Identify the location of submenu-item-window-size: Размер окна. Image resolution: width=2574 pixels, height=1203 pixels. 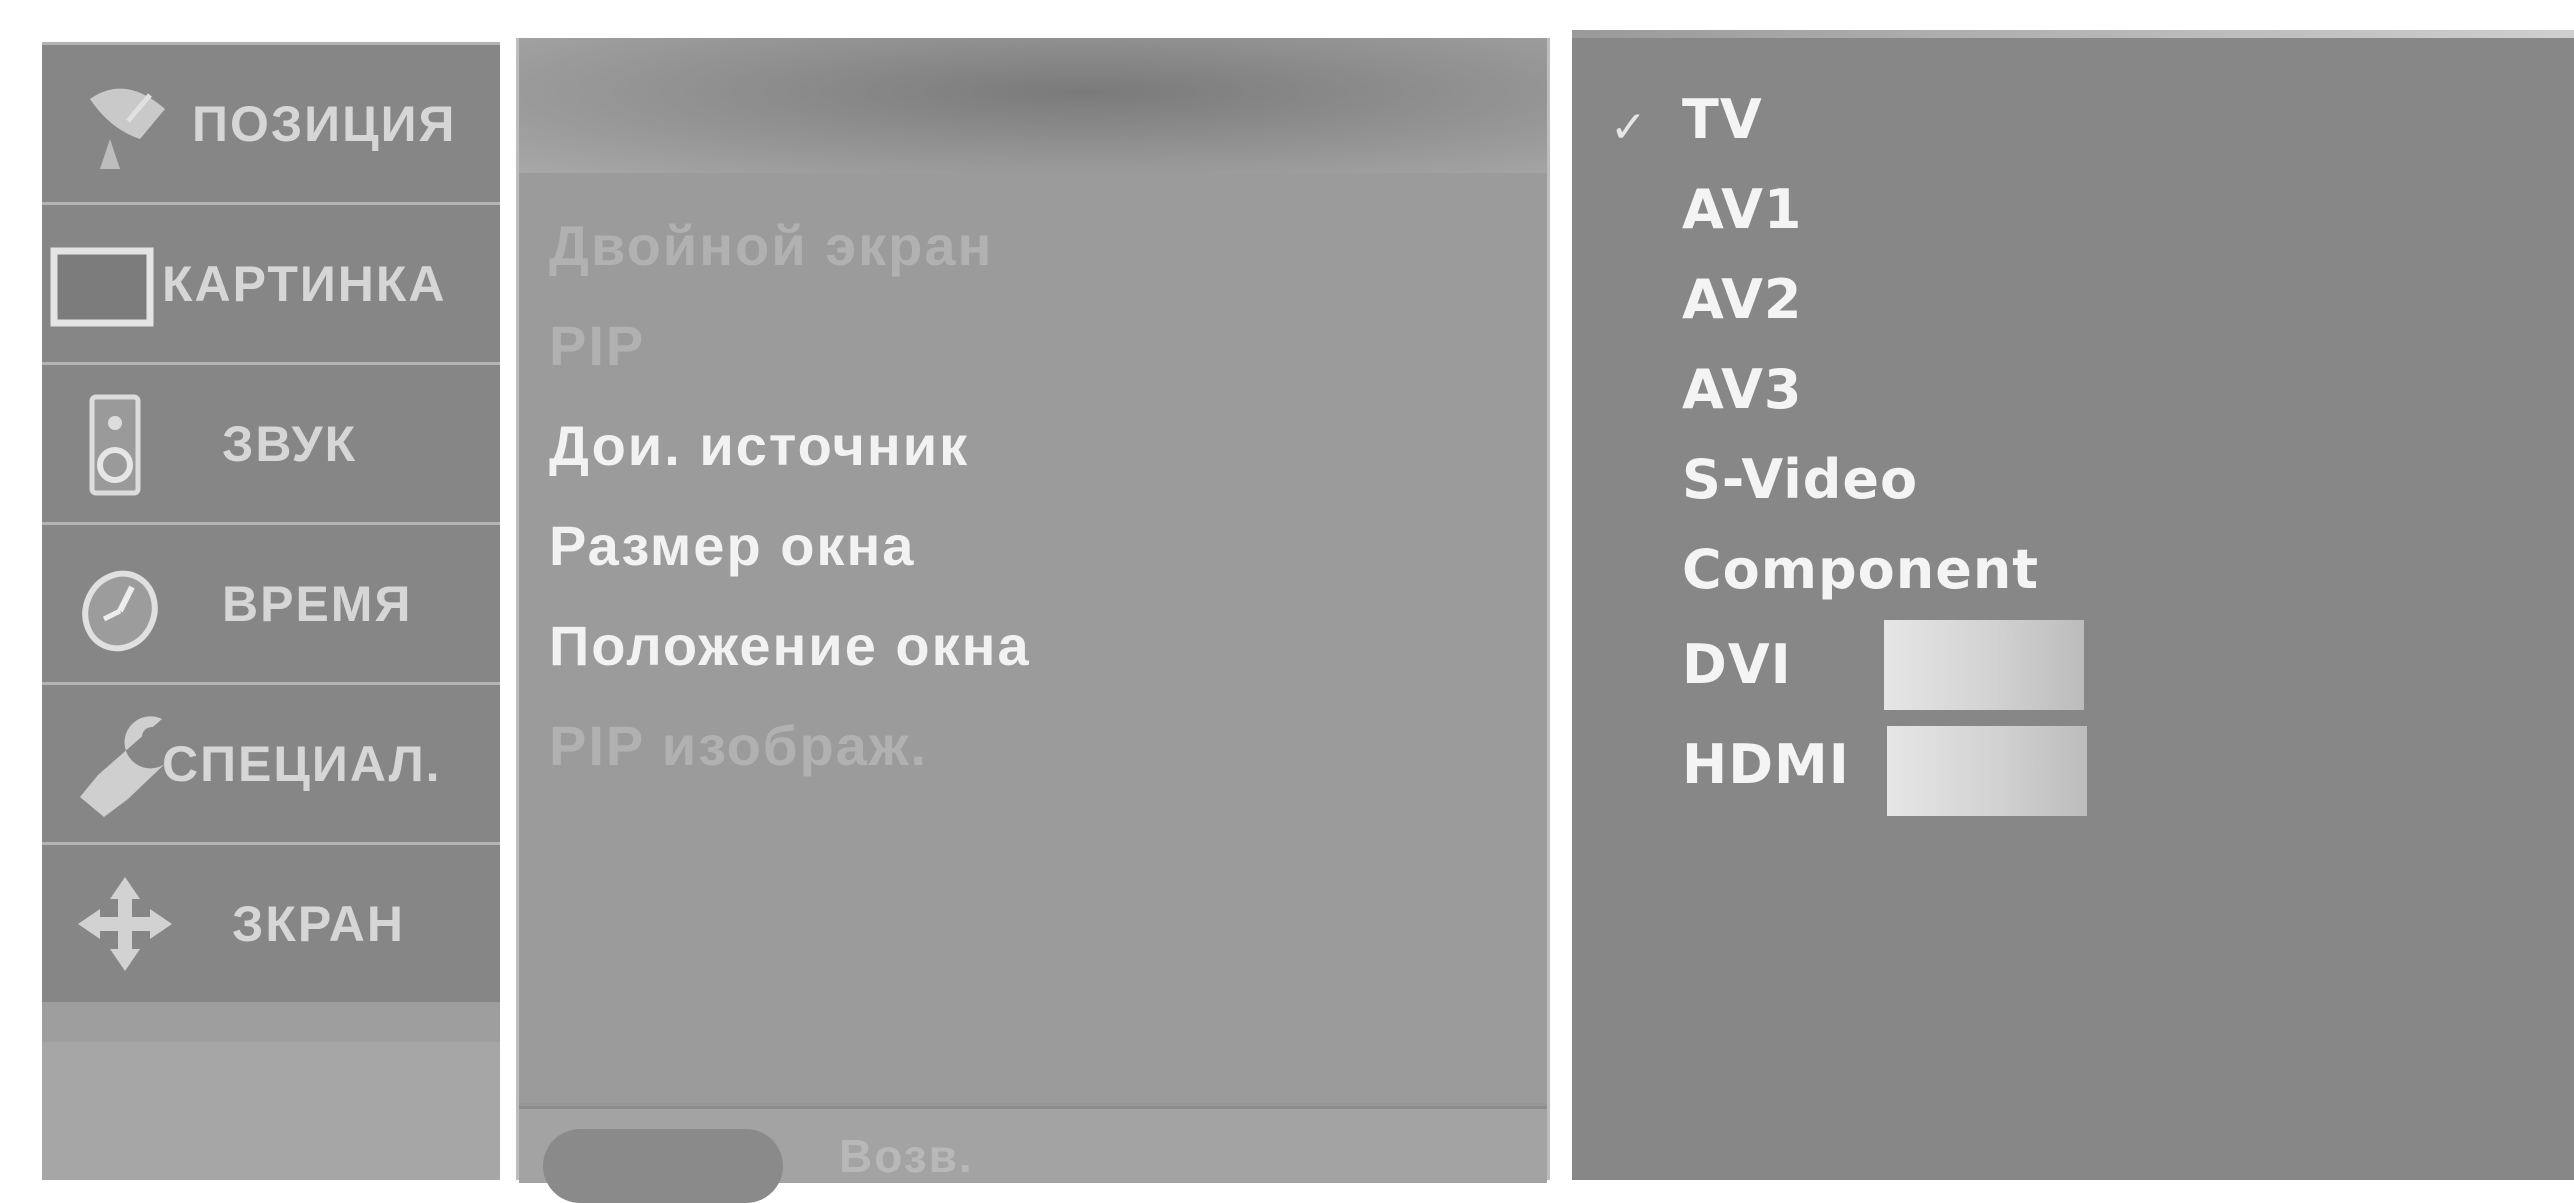
(732, 545).